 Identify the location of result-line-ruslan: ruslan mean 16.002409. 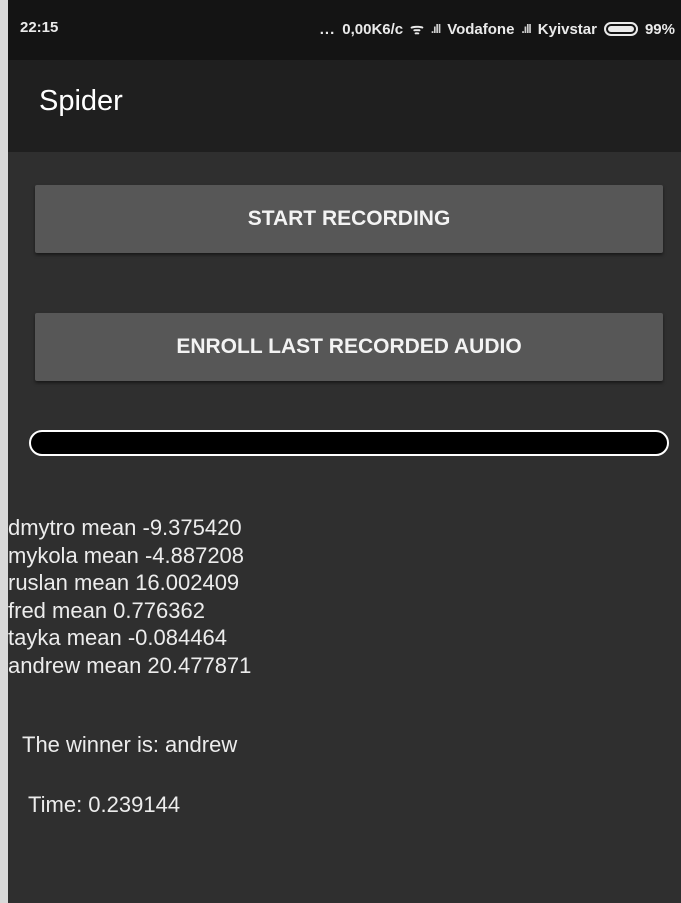
(124, 582).